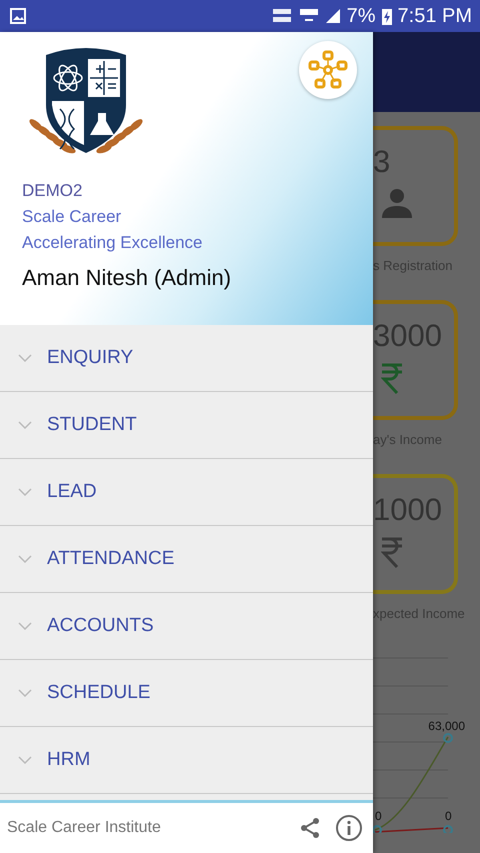  I want to click on tagline: Accelerating Excellence, so click(113, 243).